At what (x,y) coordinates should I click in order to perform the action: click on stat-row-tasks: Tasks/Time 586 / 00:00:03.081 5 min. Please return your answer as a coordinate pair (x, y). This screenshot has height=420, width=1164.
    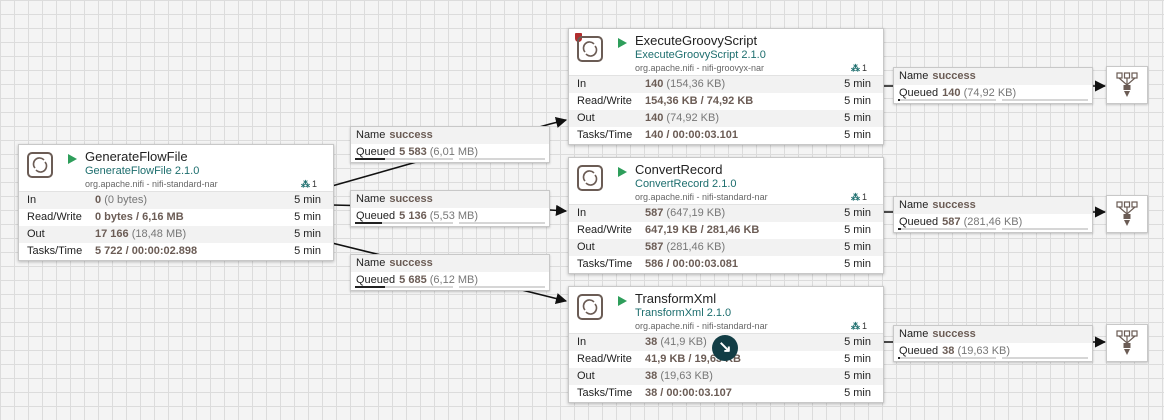
    Looking at the image, I should click on (724, 264).